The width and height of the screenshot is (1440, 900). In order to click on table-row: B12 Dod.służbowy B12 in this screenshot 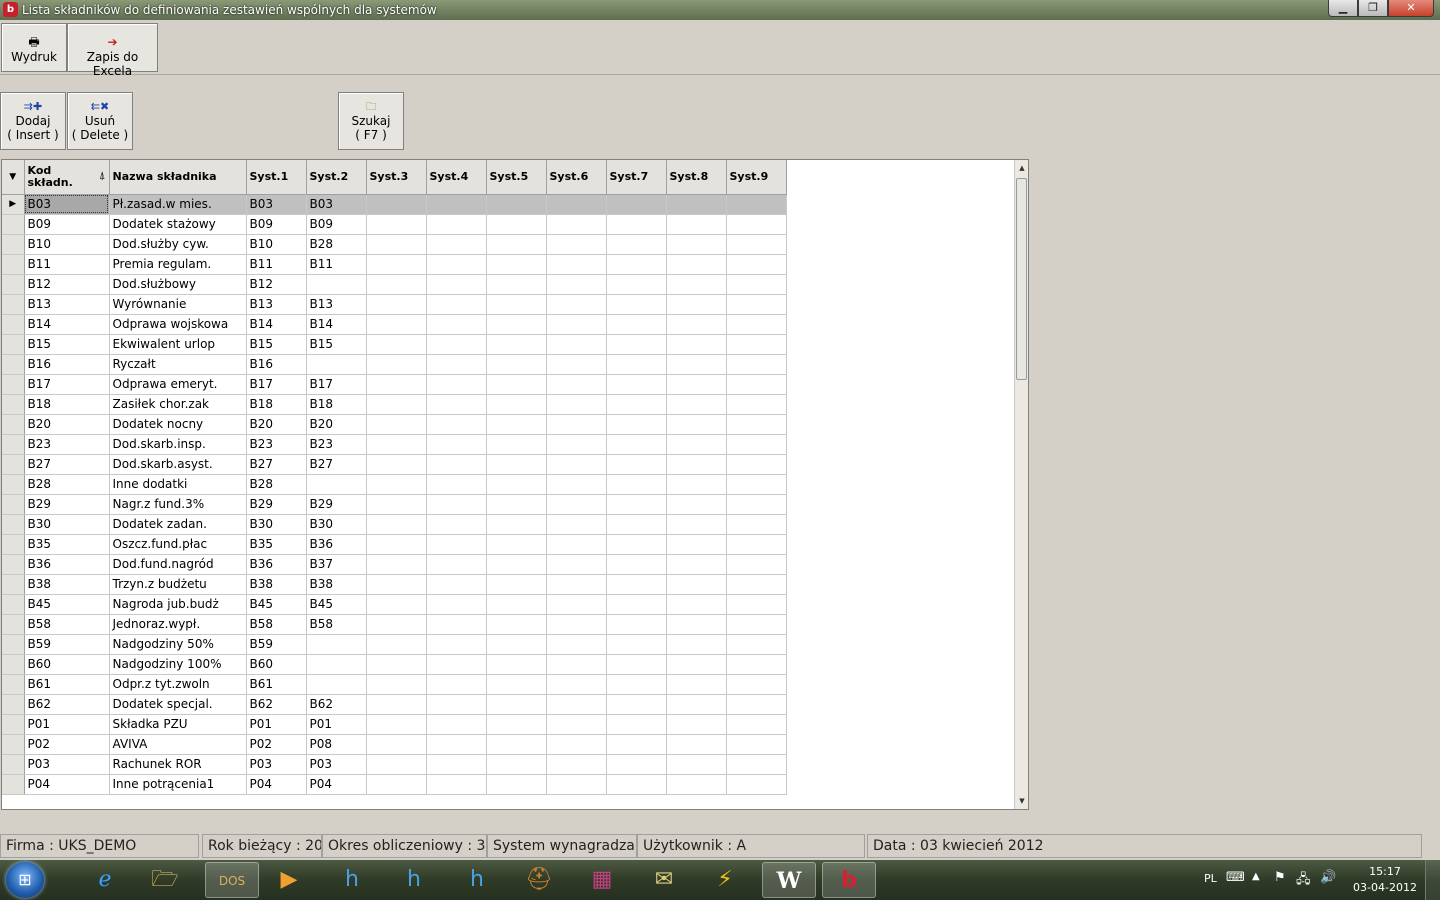, I will do `click(397, 284)`.